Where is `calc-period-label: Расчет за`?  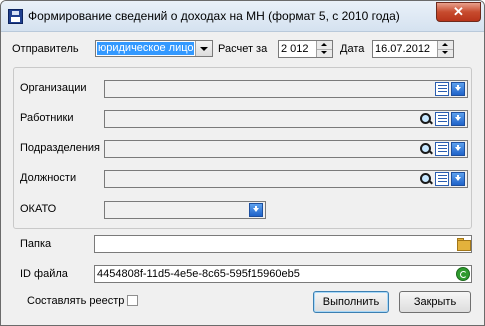 calc-period-label: Расчет за is located at coordinates (243, 49).